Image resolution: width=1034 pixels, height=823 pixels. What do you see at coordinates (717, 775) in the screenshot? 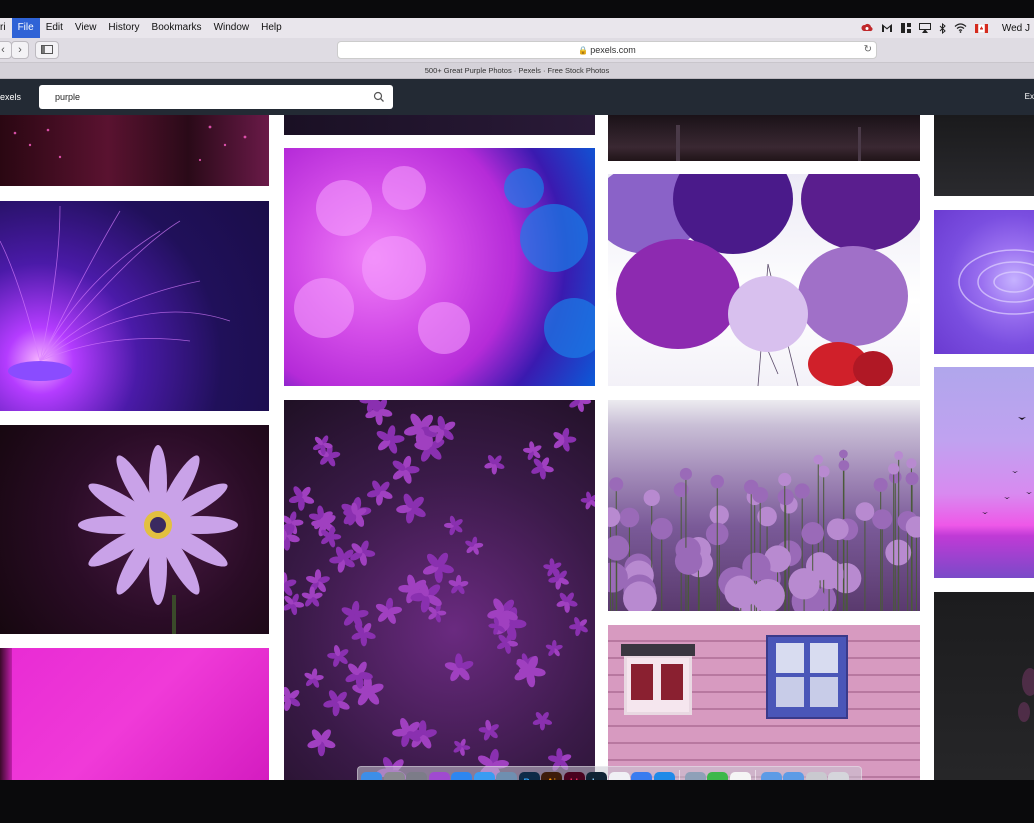
I see `facetime-icon` at bounding box center [717, 775].